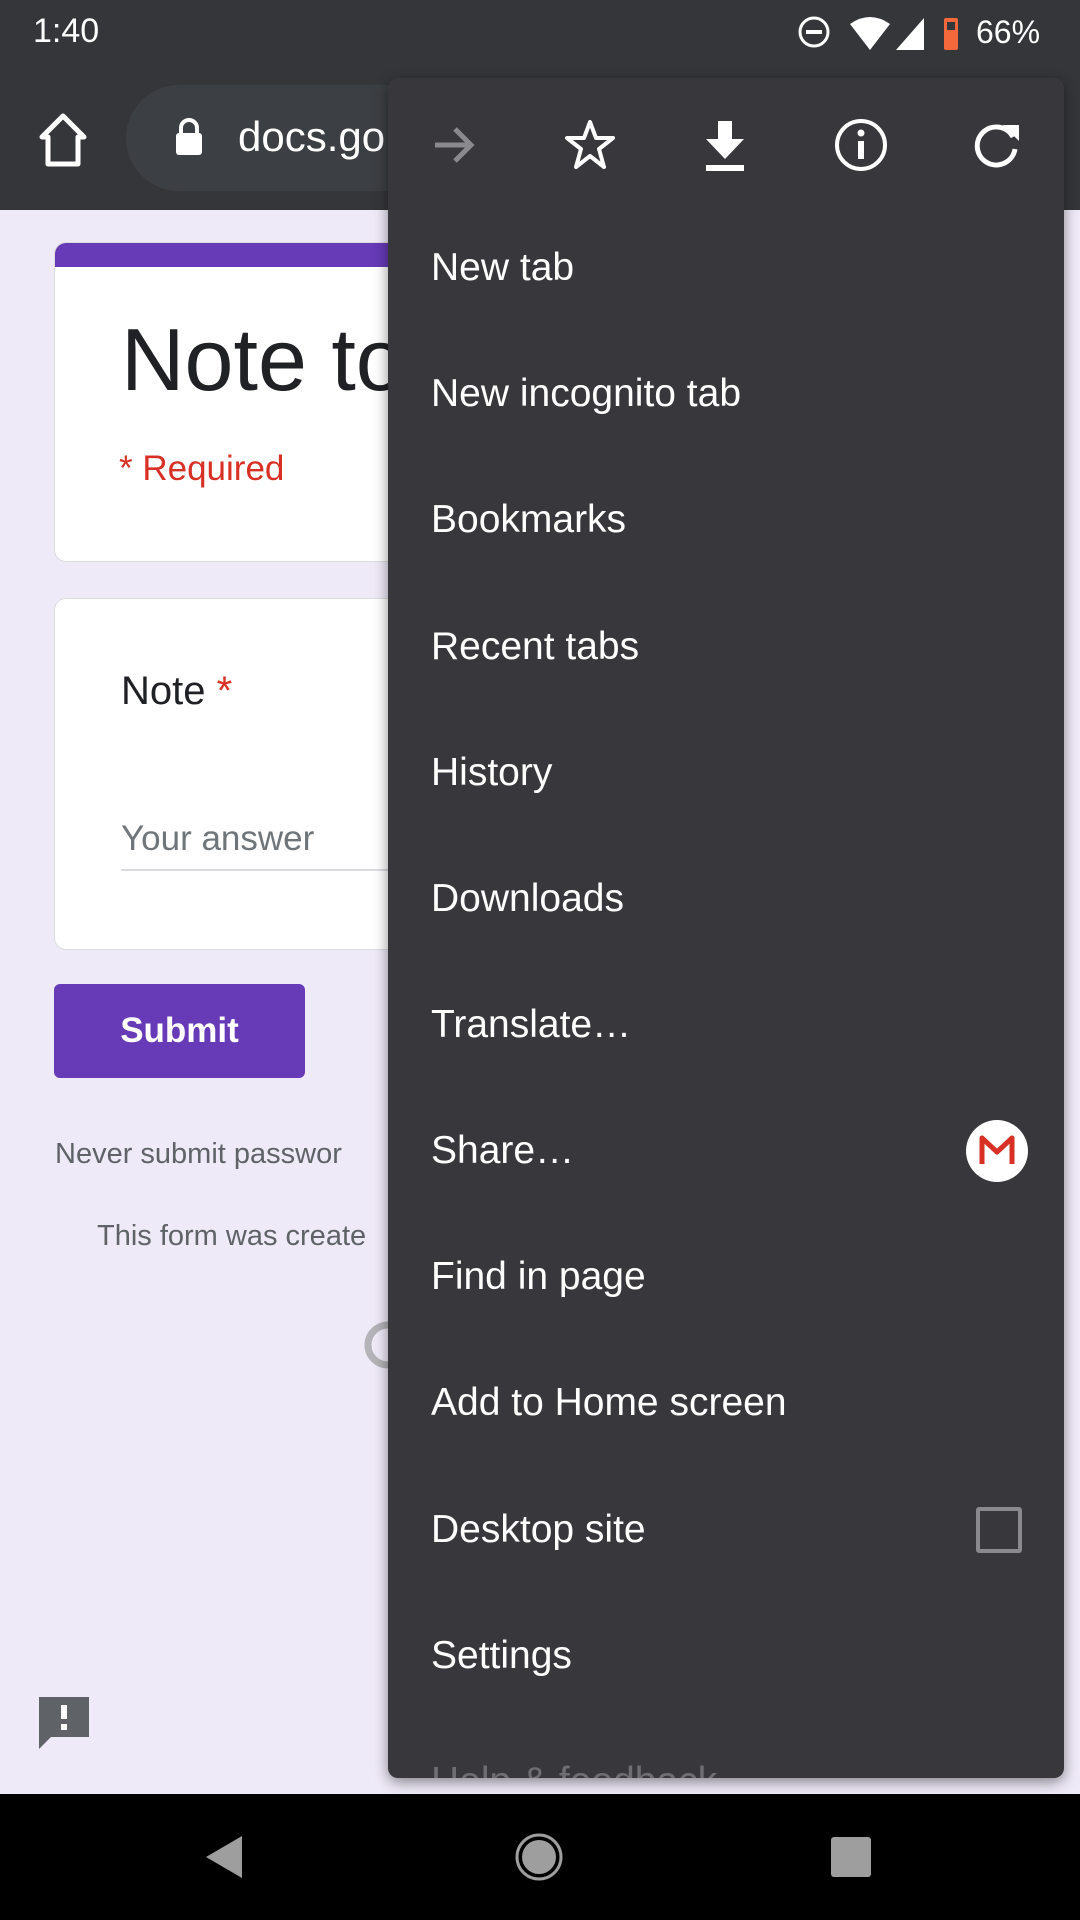 This screenshot has height=1920, width=1080. What do you see at coordinates (747, 1748) in the screenshot?
I see `menu-item-help-feedback: Help & feedback` at bounding box center [747, 1748].